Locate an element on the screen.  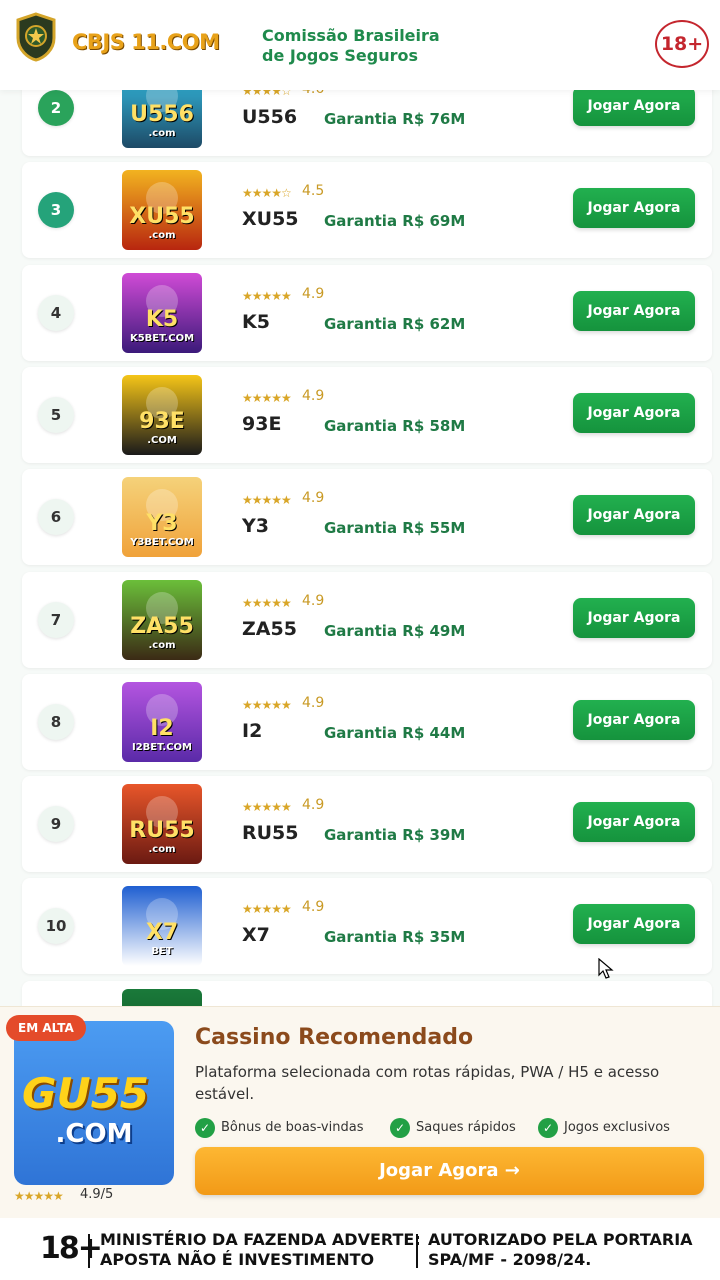
logo-line1: GU55 is located at coordinates (86, 1093).